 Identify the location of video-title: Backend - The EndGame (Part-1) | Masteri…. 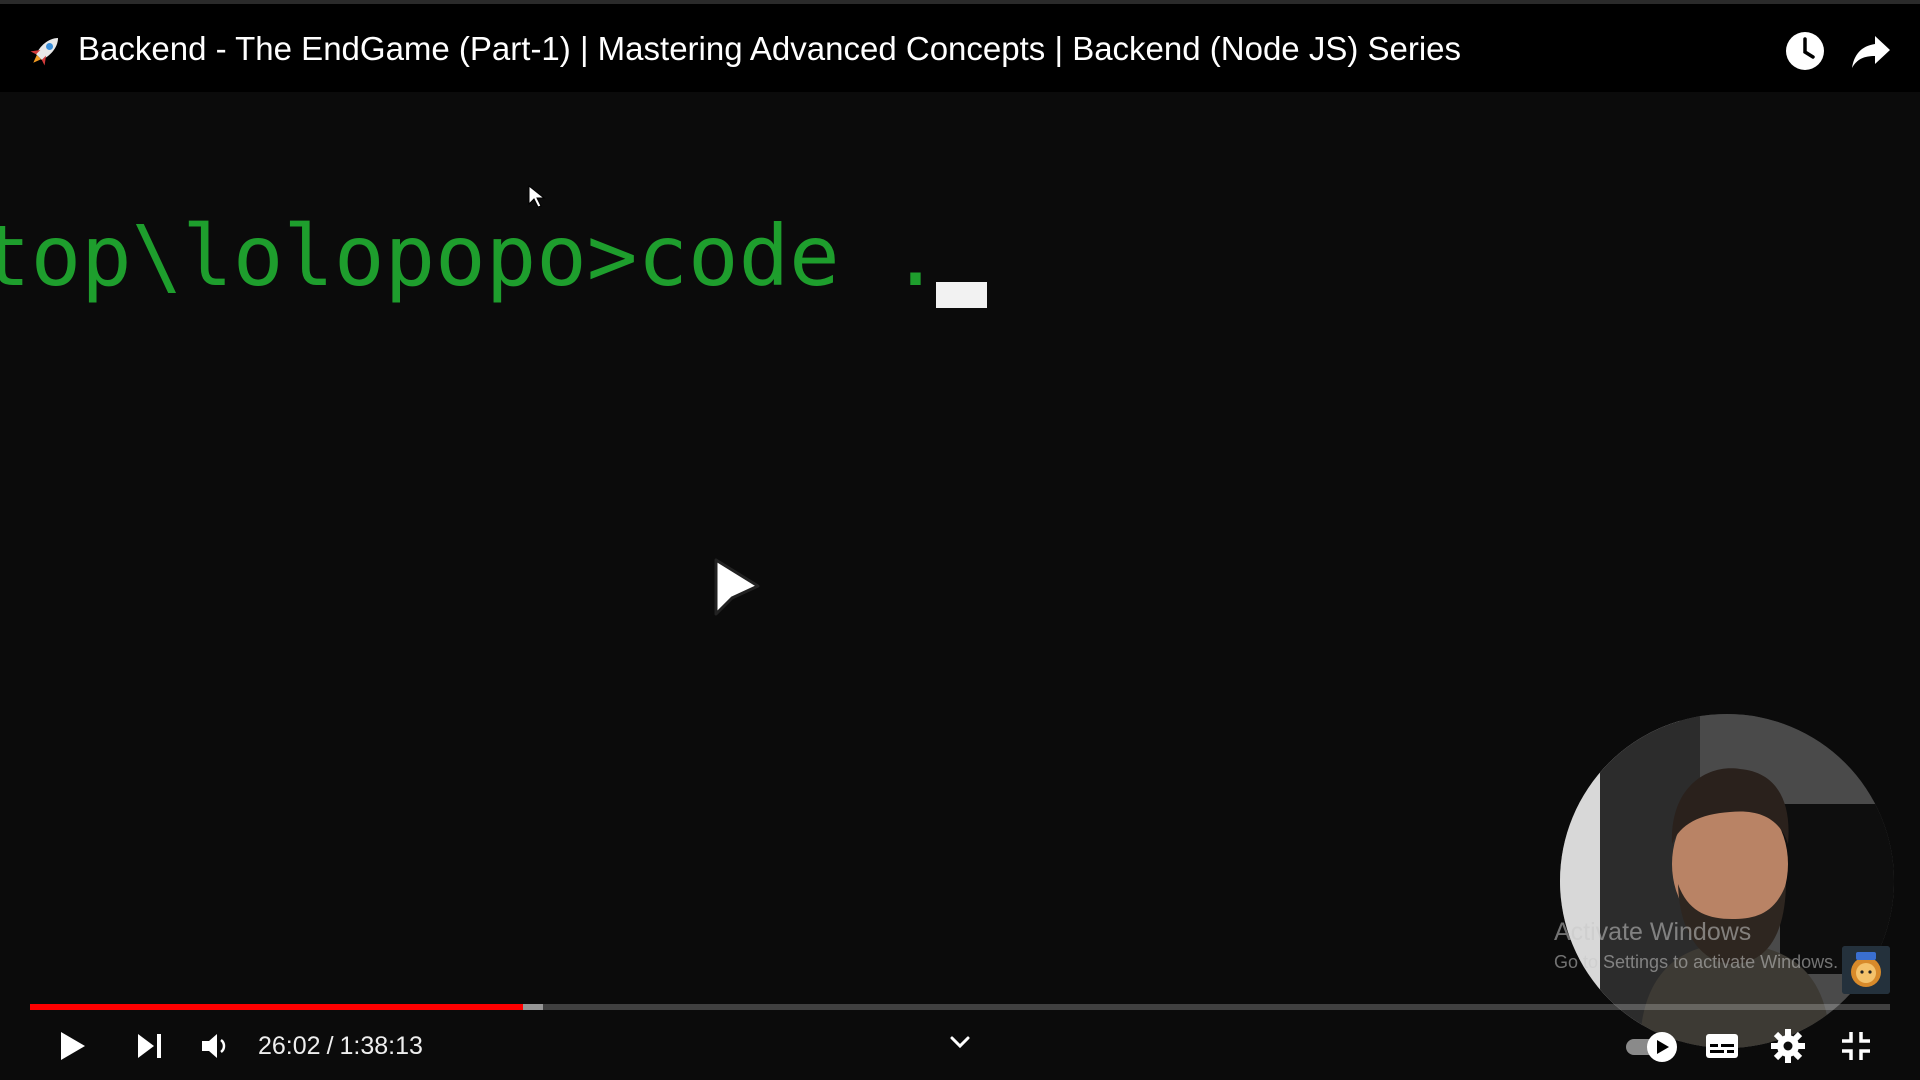
(769, 49).